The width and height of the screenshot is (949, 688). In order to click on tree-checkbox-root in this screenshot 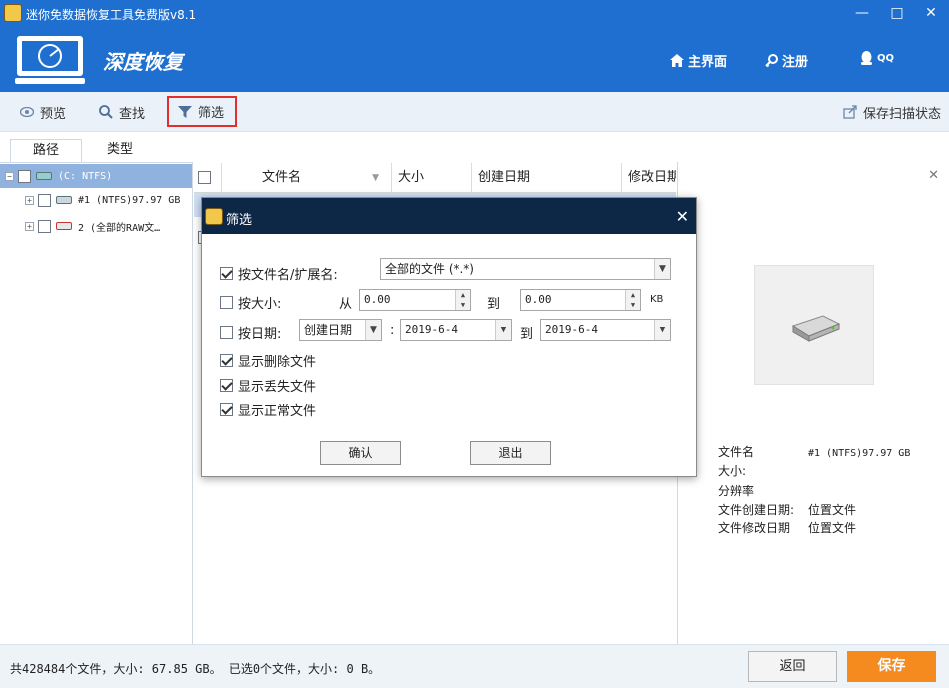, I will do `click(24, 176)`.